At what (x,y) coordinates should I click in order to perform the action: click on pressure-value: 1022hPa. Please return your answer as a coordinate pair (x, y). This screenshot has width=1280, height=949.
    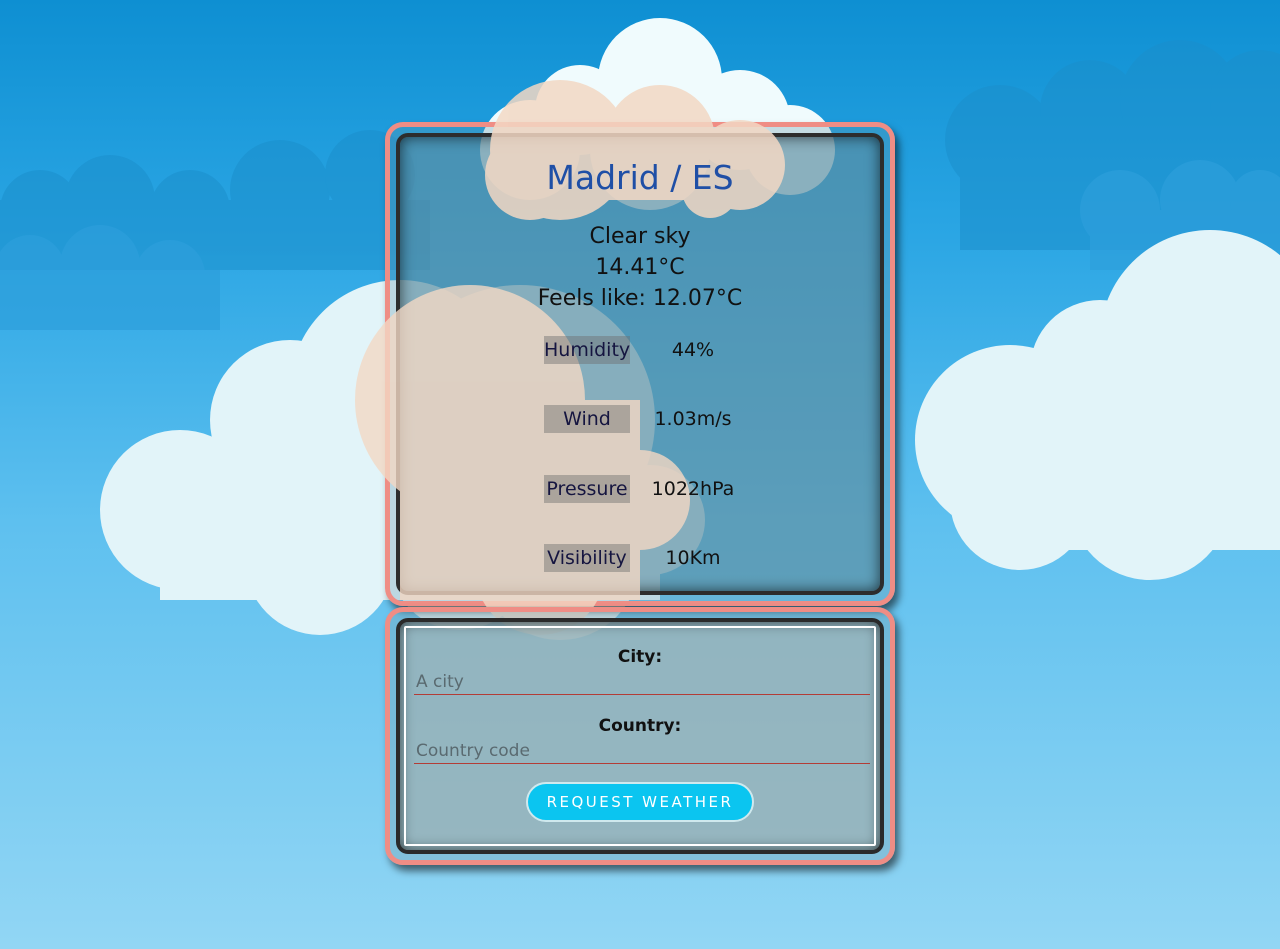
    Looking at the image, I should click on (693, 489).